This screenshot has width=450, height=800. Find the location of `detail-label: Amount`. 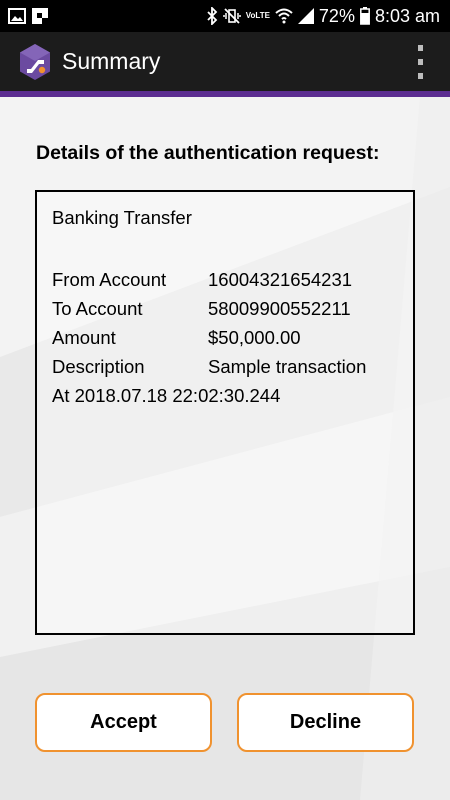

detail-label: Amount is located at coordinates (84, 337).